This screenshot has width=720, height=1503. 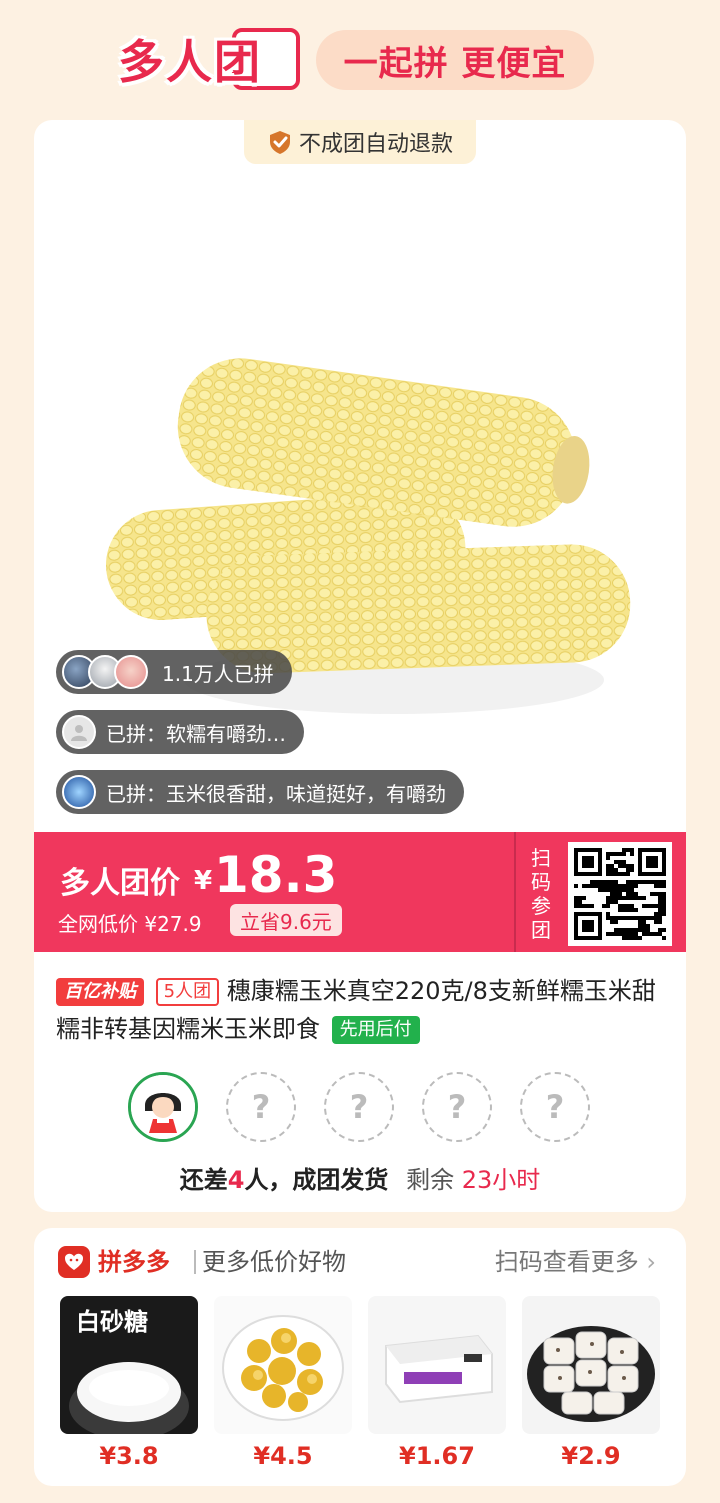 What do you see at coordinates (203, 881) in the screenshot?
I see `currency-symbol: ¥` at bounding box center [203, 881].